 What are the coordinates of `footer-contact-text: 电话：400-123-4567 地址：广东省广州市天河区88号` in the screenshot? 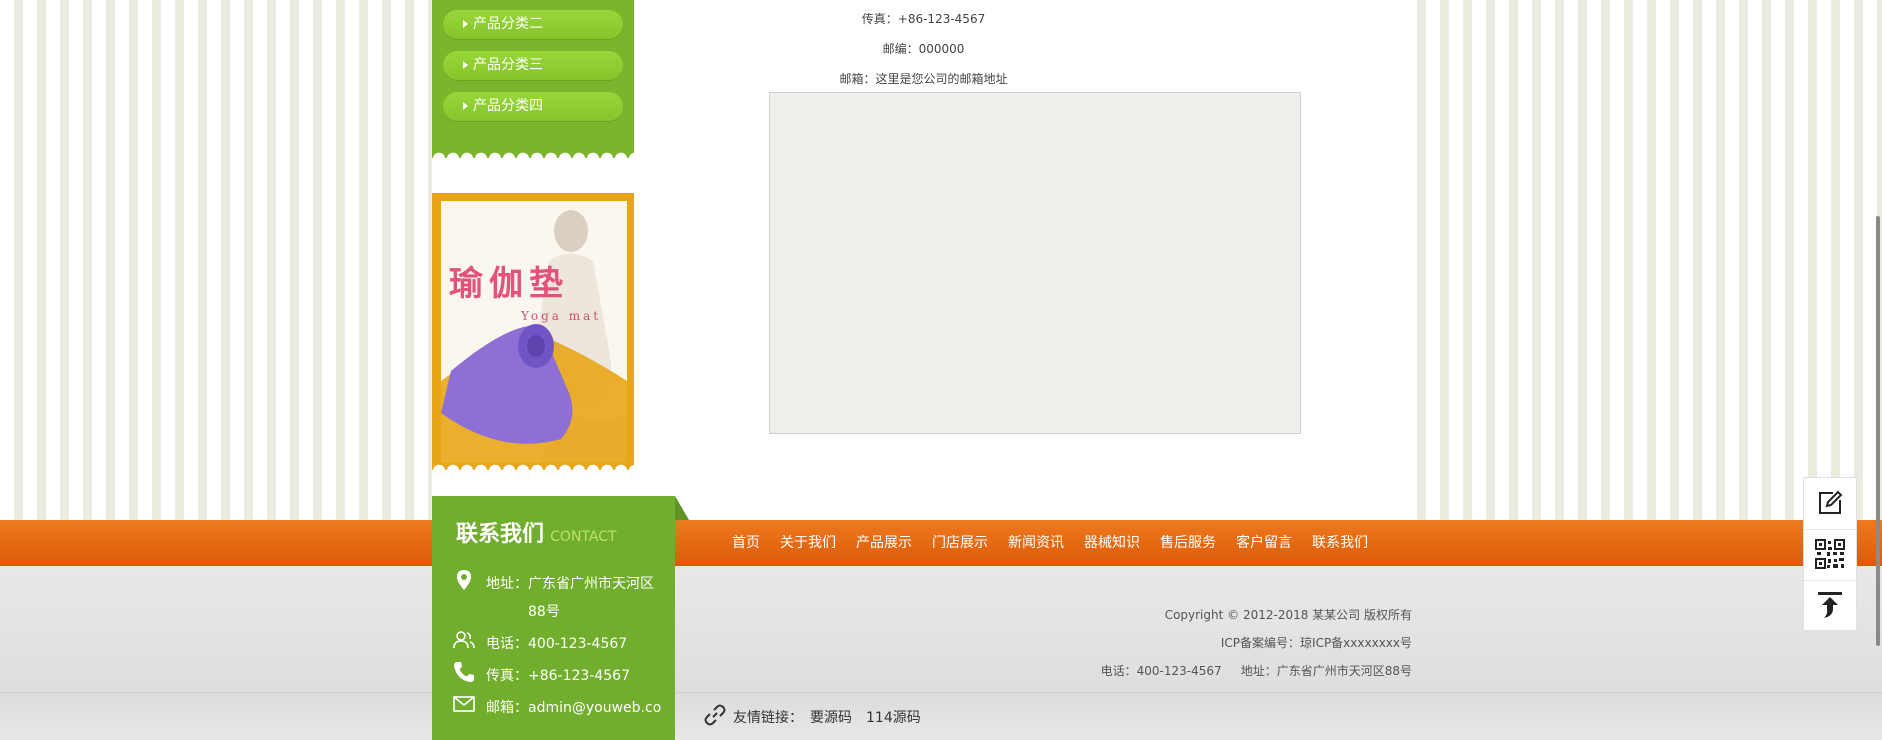 It's located at (1256, 671).